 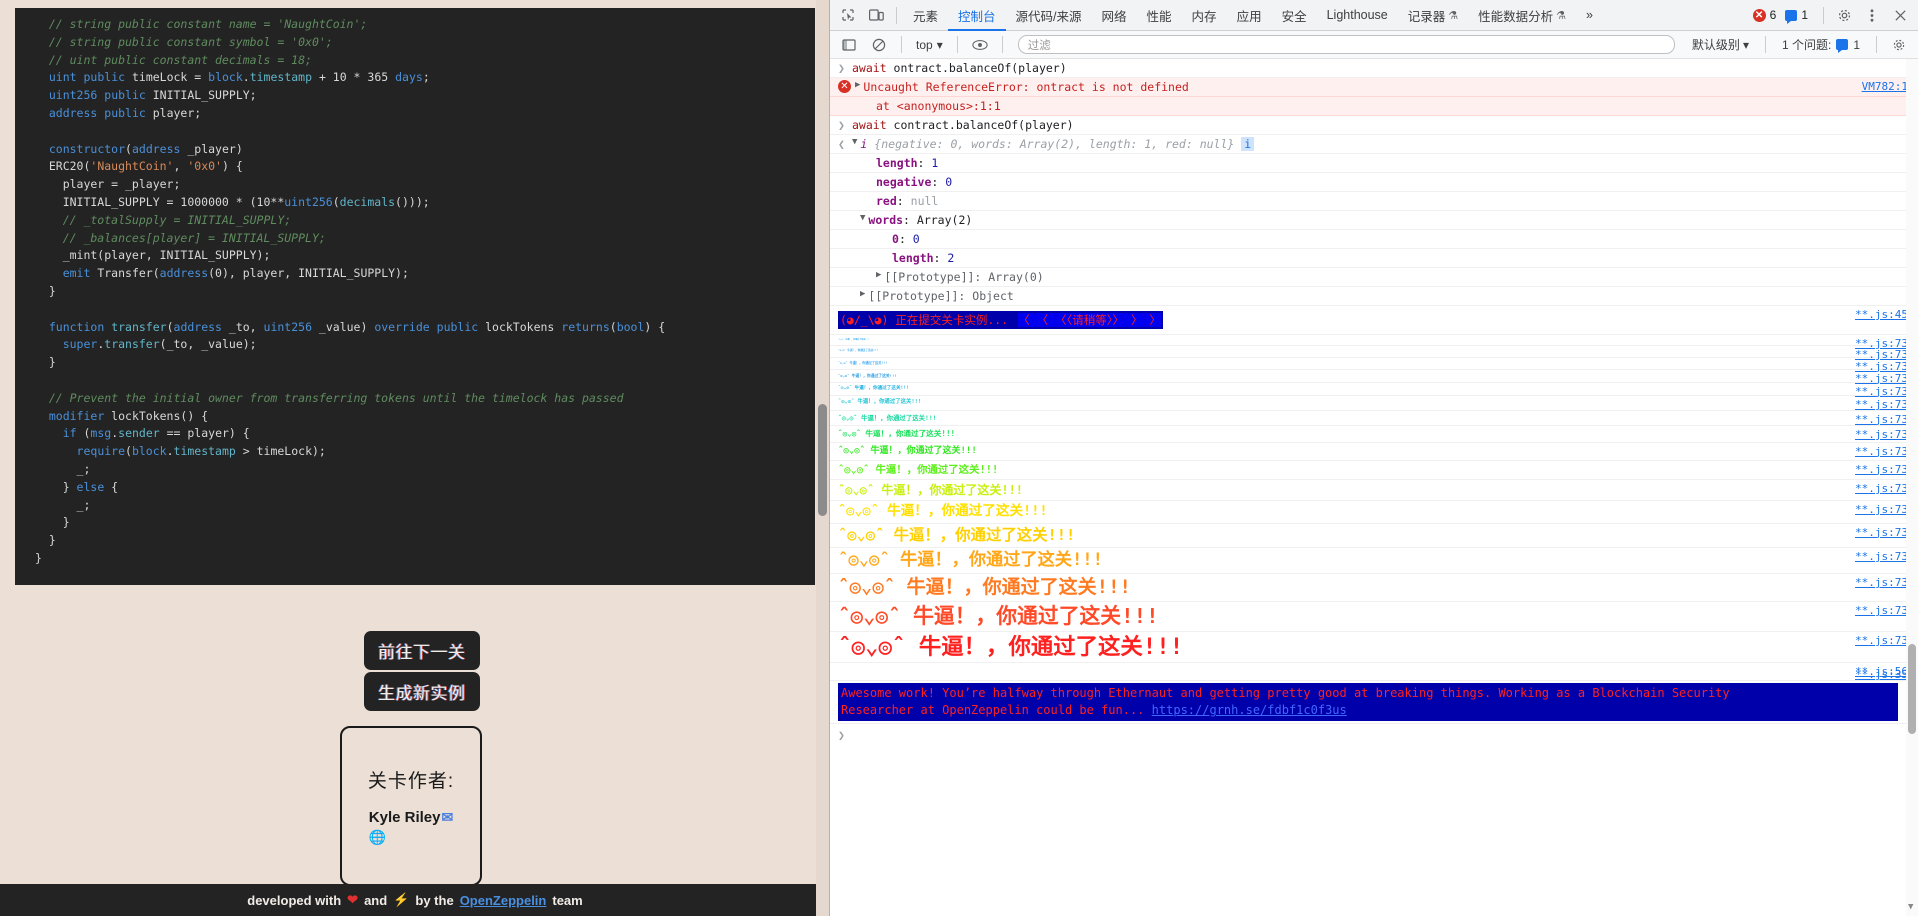 I want to click on message-count-badge: 1, so click(x=1796, y=16).